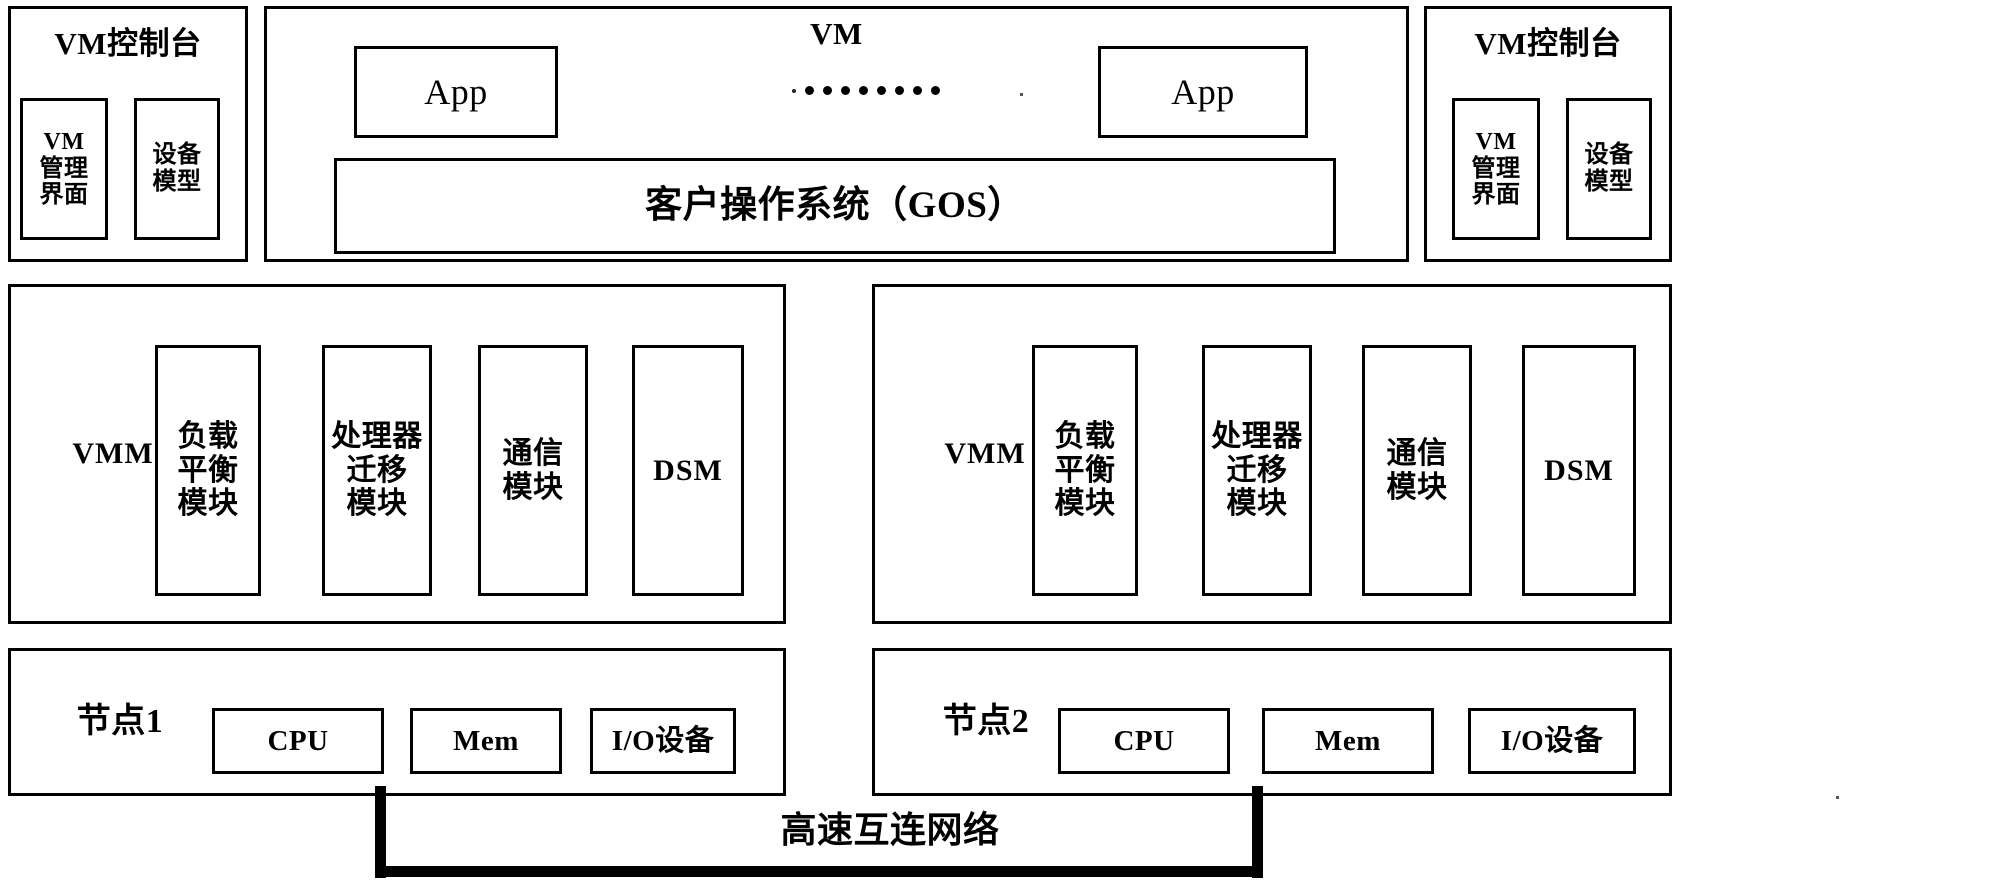 The width and height of the screenshot is (1996, 881). I want to click on left-vmm-label: VMM, so click(113, 454).